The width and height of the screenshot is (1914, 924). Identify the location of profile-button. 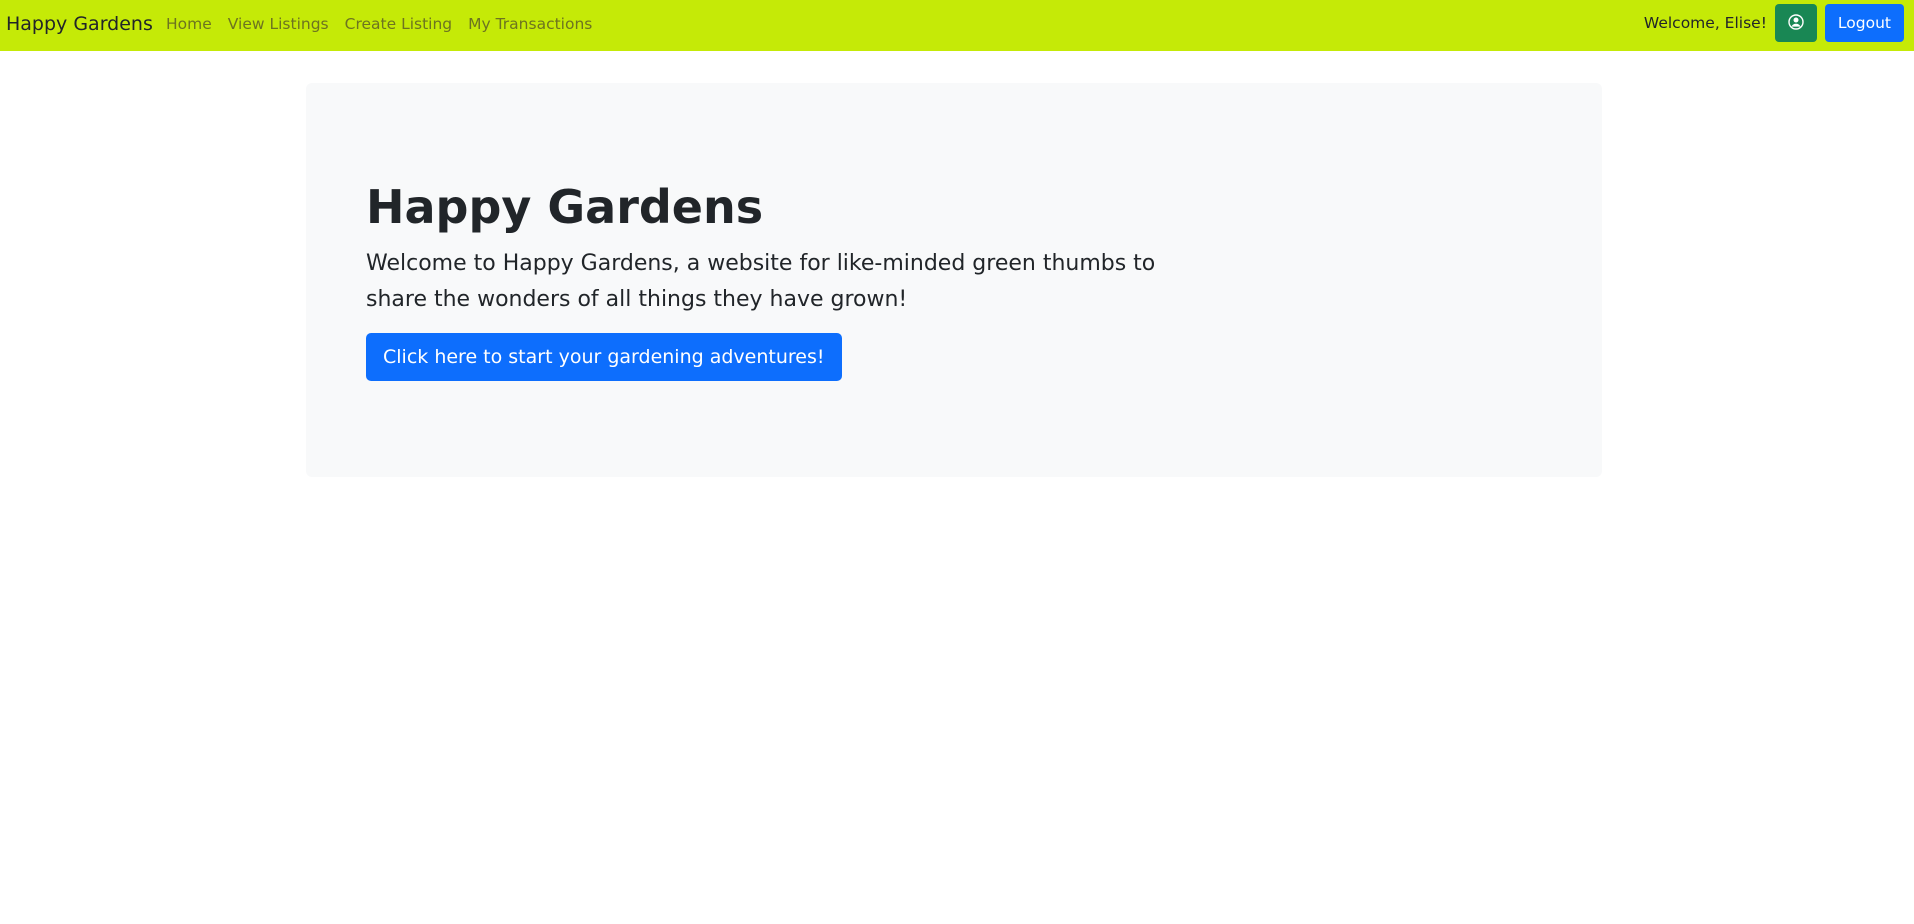
(1795, 23).